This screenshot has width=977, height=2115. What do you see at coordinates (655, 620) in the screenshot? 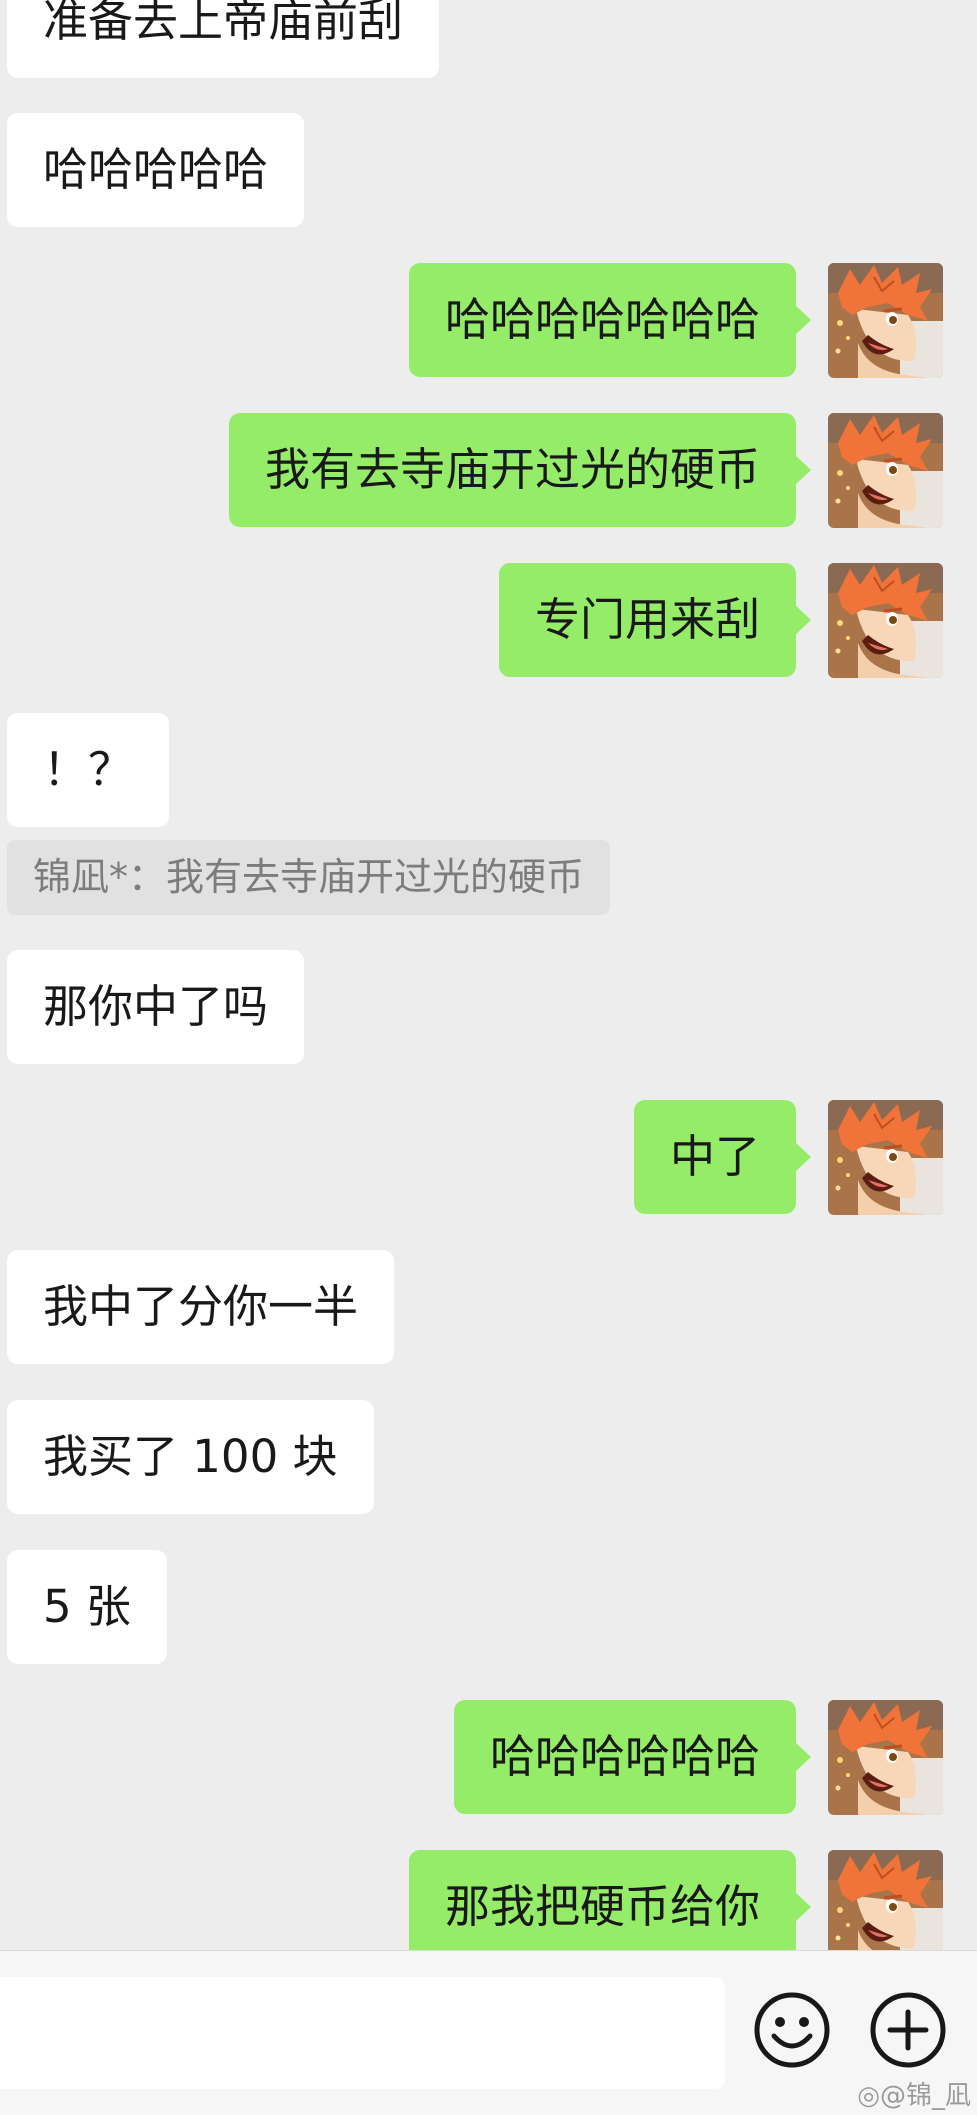
I see `sent-message-bubble: 专门用来刮` at bounding box center [655, 620].